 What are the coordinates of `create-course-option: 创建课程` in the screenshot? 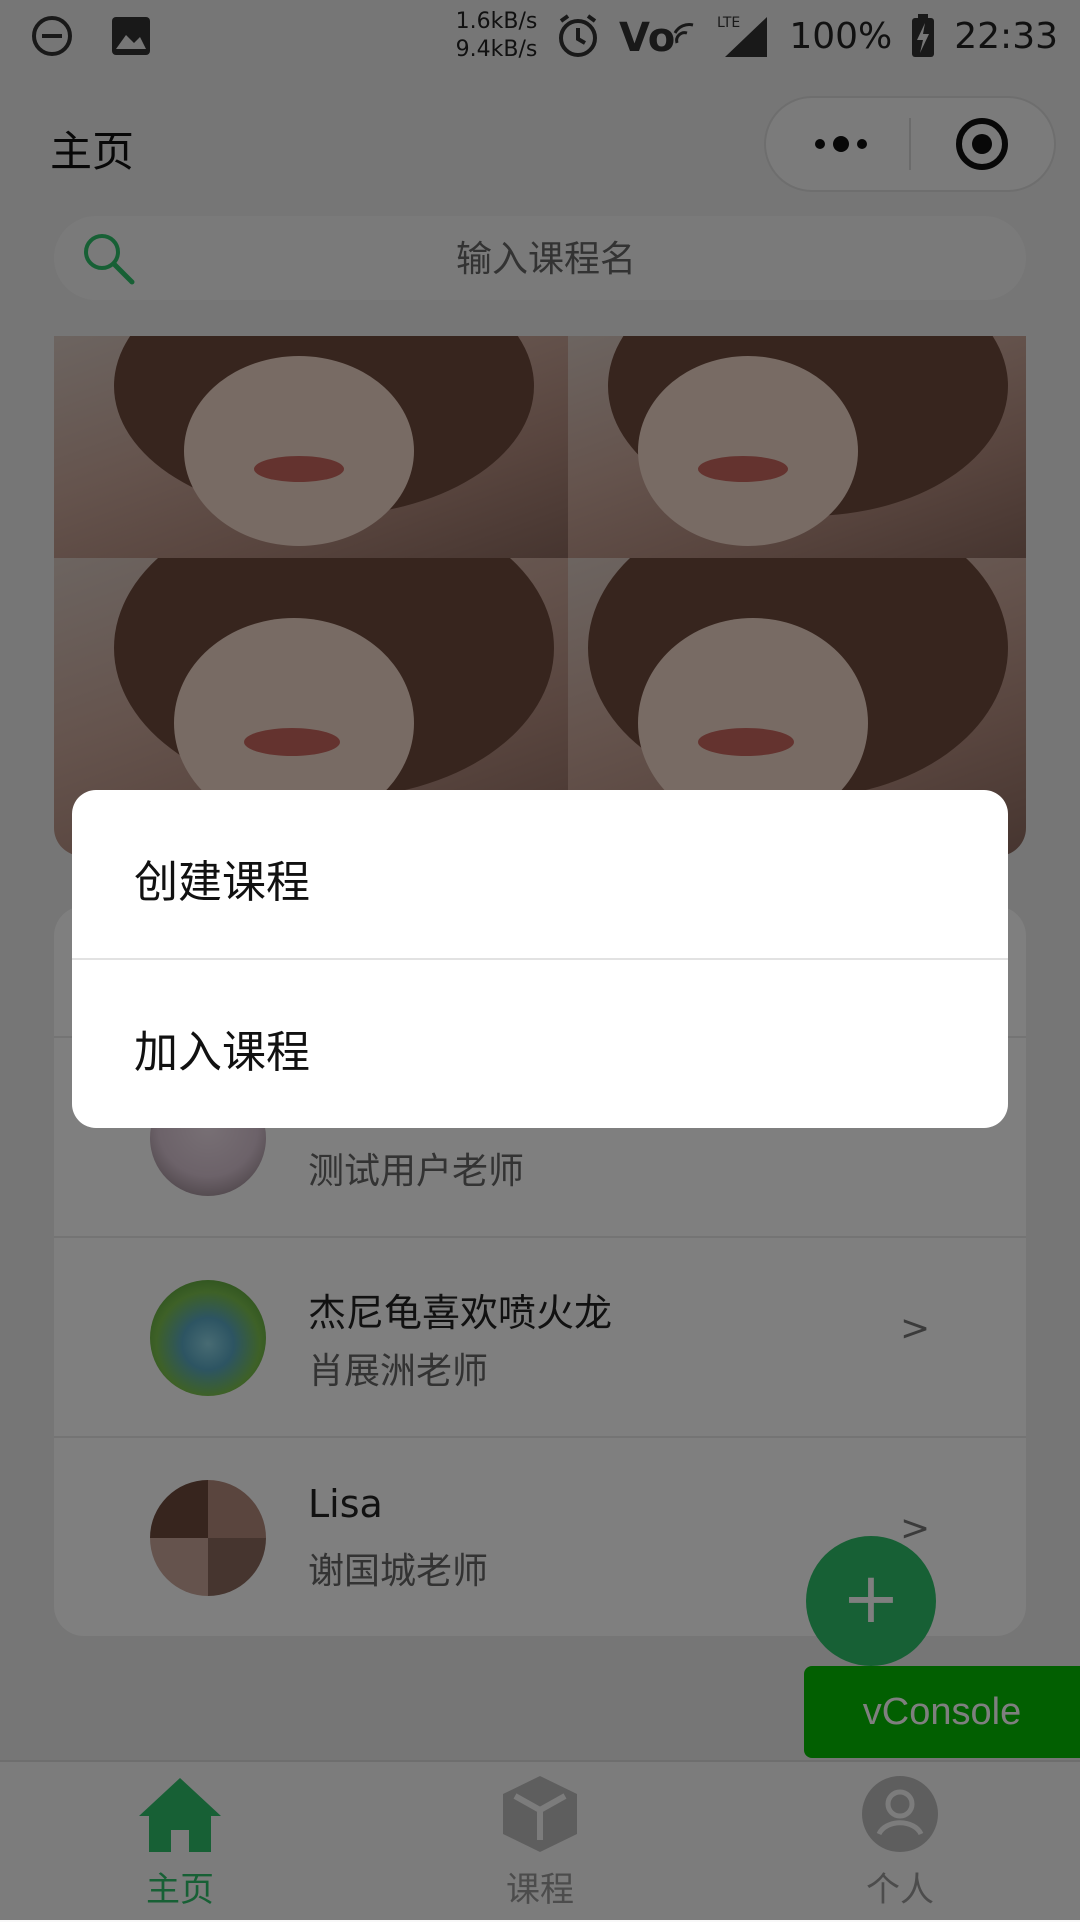 It's located at (540, 874).